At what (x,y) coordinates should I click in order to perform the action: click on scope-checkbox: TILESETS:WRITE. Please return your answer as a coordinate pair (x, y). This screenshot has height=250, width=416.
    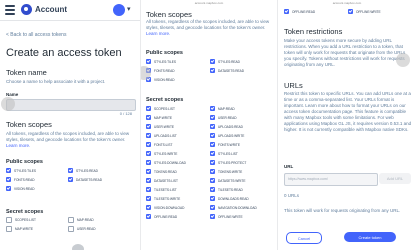
    Looking at the image, I should click on (163, 198).